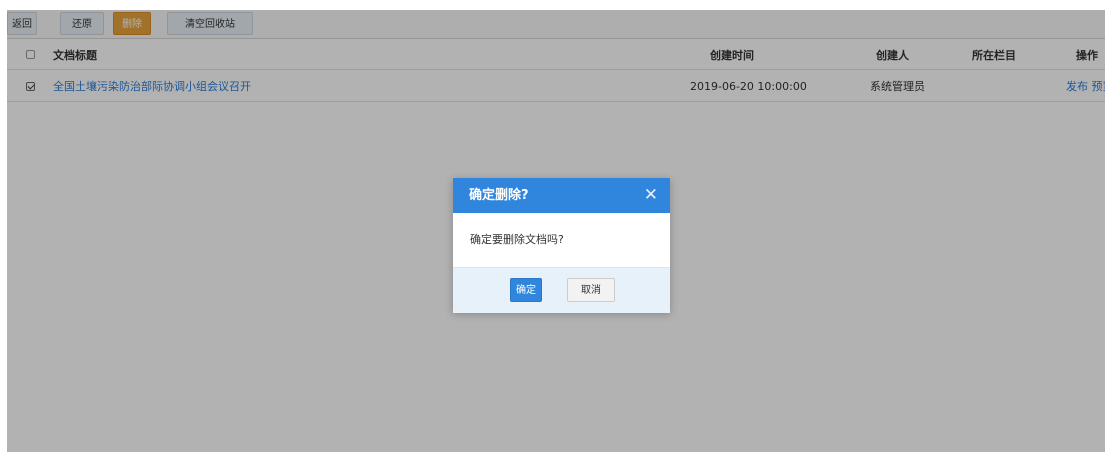  Describe the element at coordinates (526, 290) in the screenshot. I see `confirm-button: 确定` at that location.